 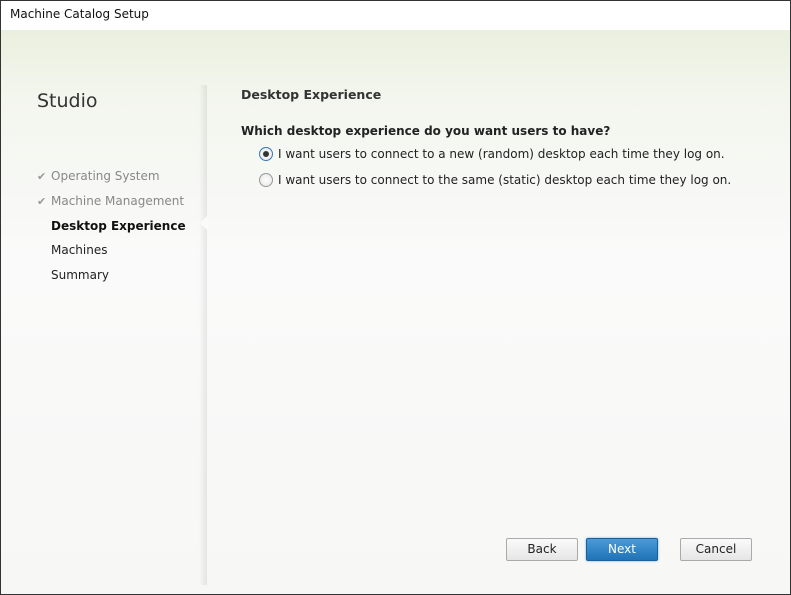 What do you see at coordinates (79, 14) in the screenshot?
I see `window-title: Machine Catalog Setup` at bounding box center [79, 14].